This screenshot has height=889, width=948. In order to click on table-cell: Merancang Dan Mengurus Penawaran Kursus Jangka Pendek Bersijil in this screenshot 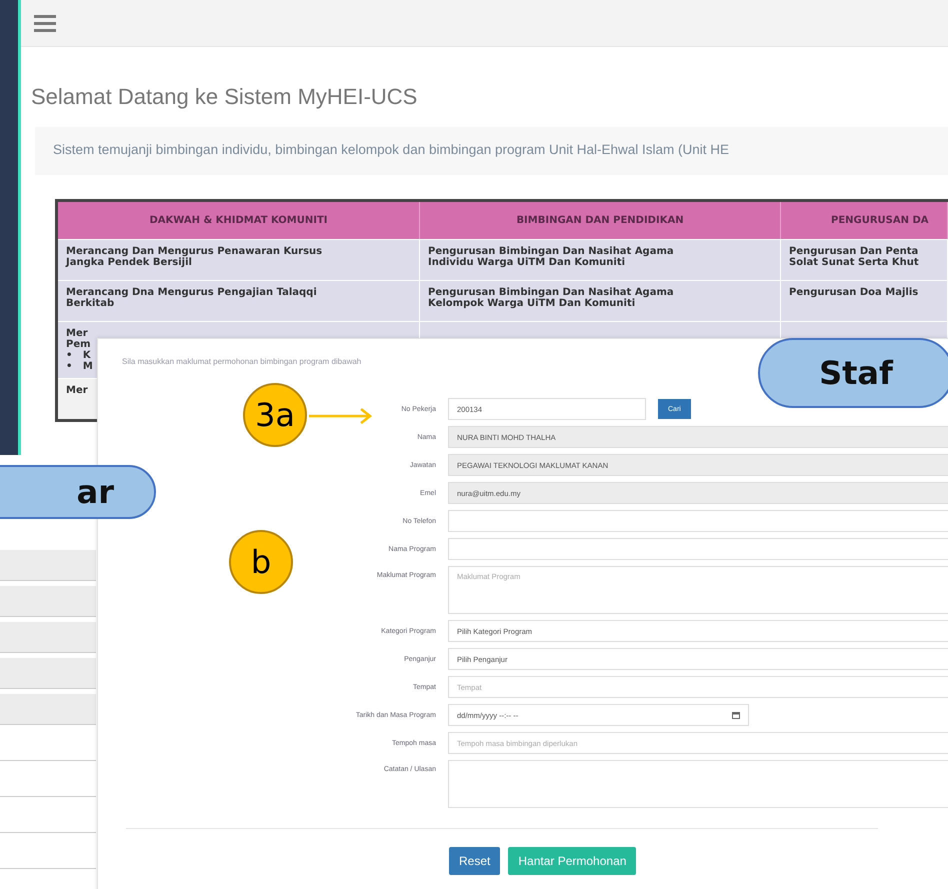, I will do `click(194, 257)`.